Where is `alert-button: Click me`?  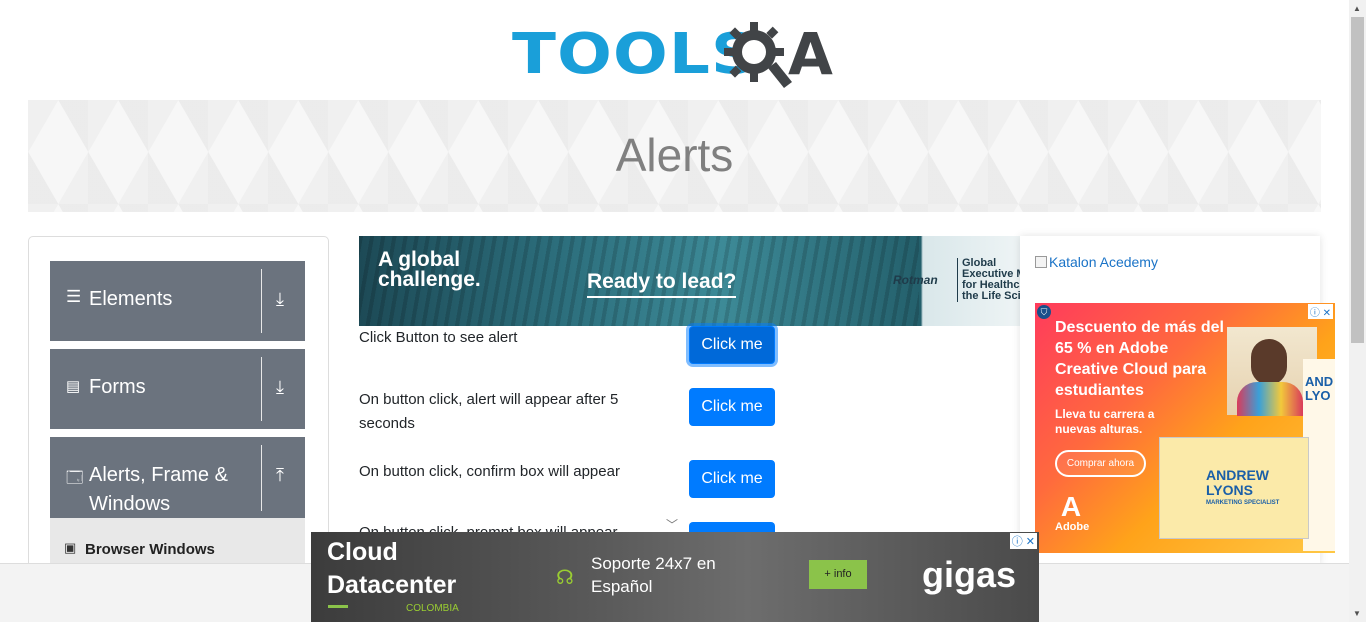
alert-button: Click me is located at coordinates (732, 345).